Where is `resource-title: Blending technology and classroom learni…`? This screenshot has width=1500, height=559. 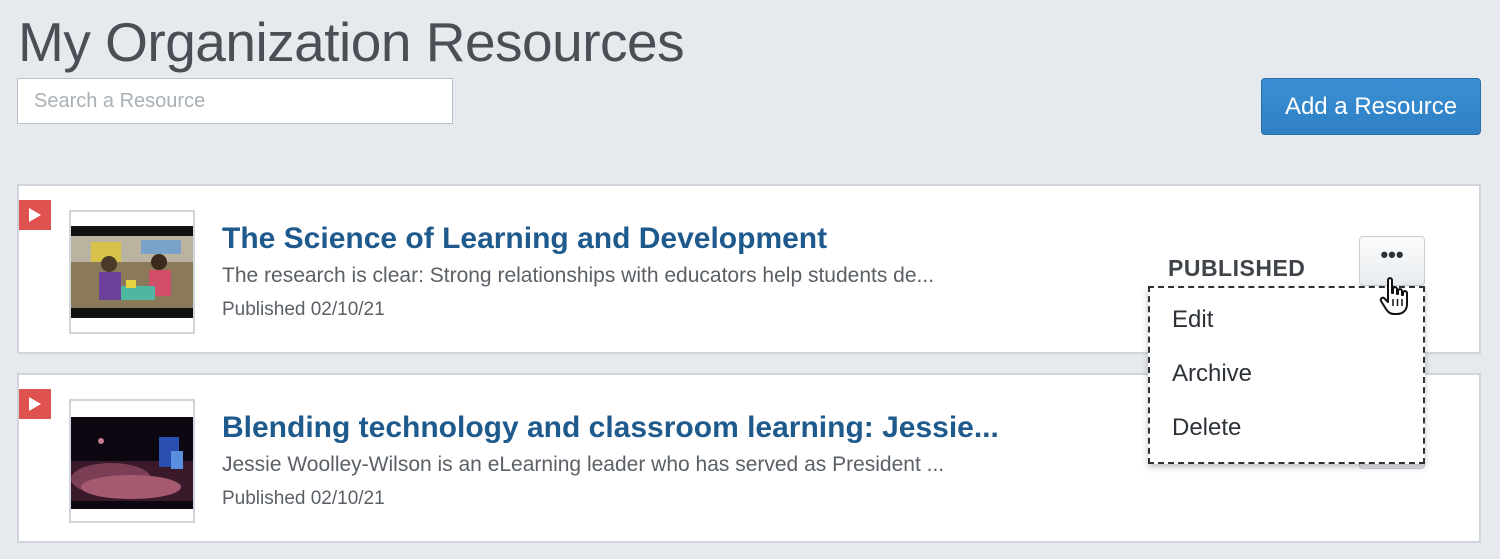 resource-title: Blending technology and classroom learni… is located at coordinates (610, 428).